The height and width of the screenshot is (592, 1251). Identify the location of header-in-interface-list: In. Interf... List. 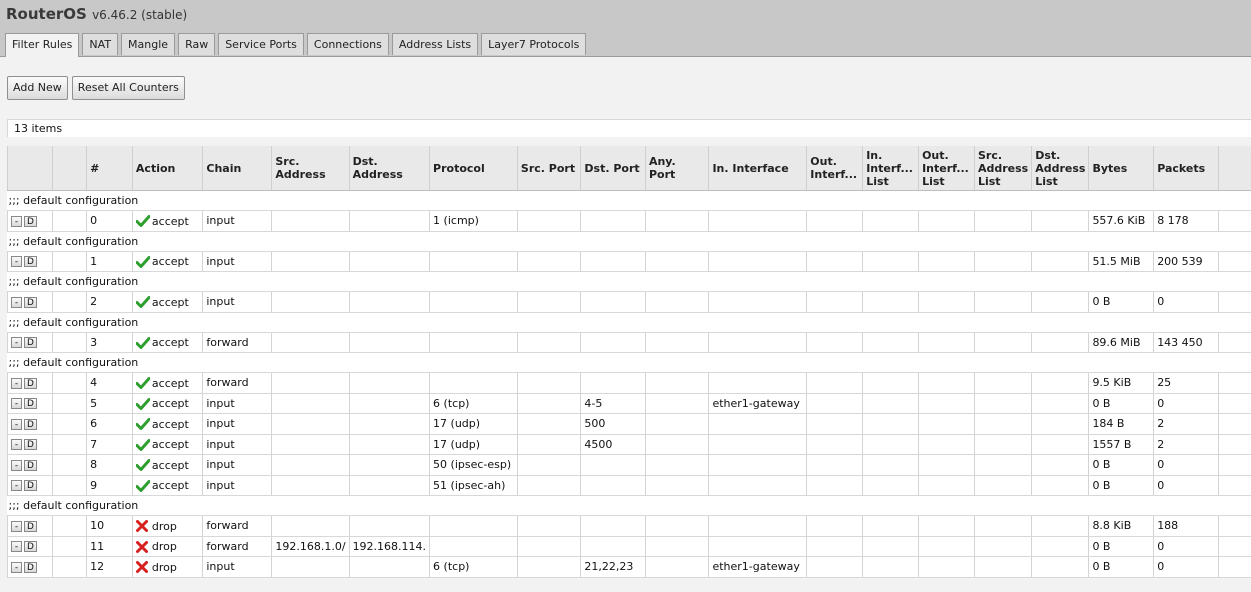
(890, 168).